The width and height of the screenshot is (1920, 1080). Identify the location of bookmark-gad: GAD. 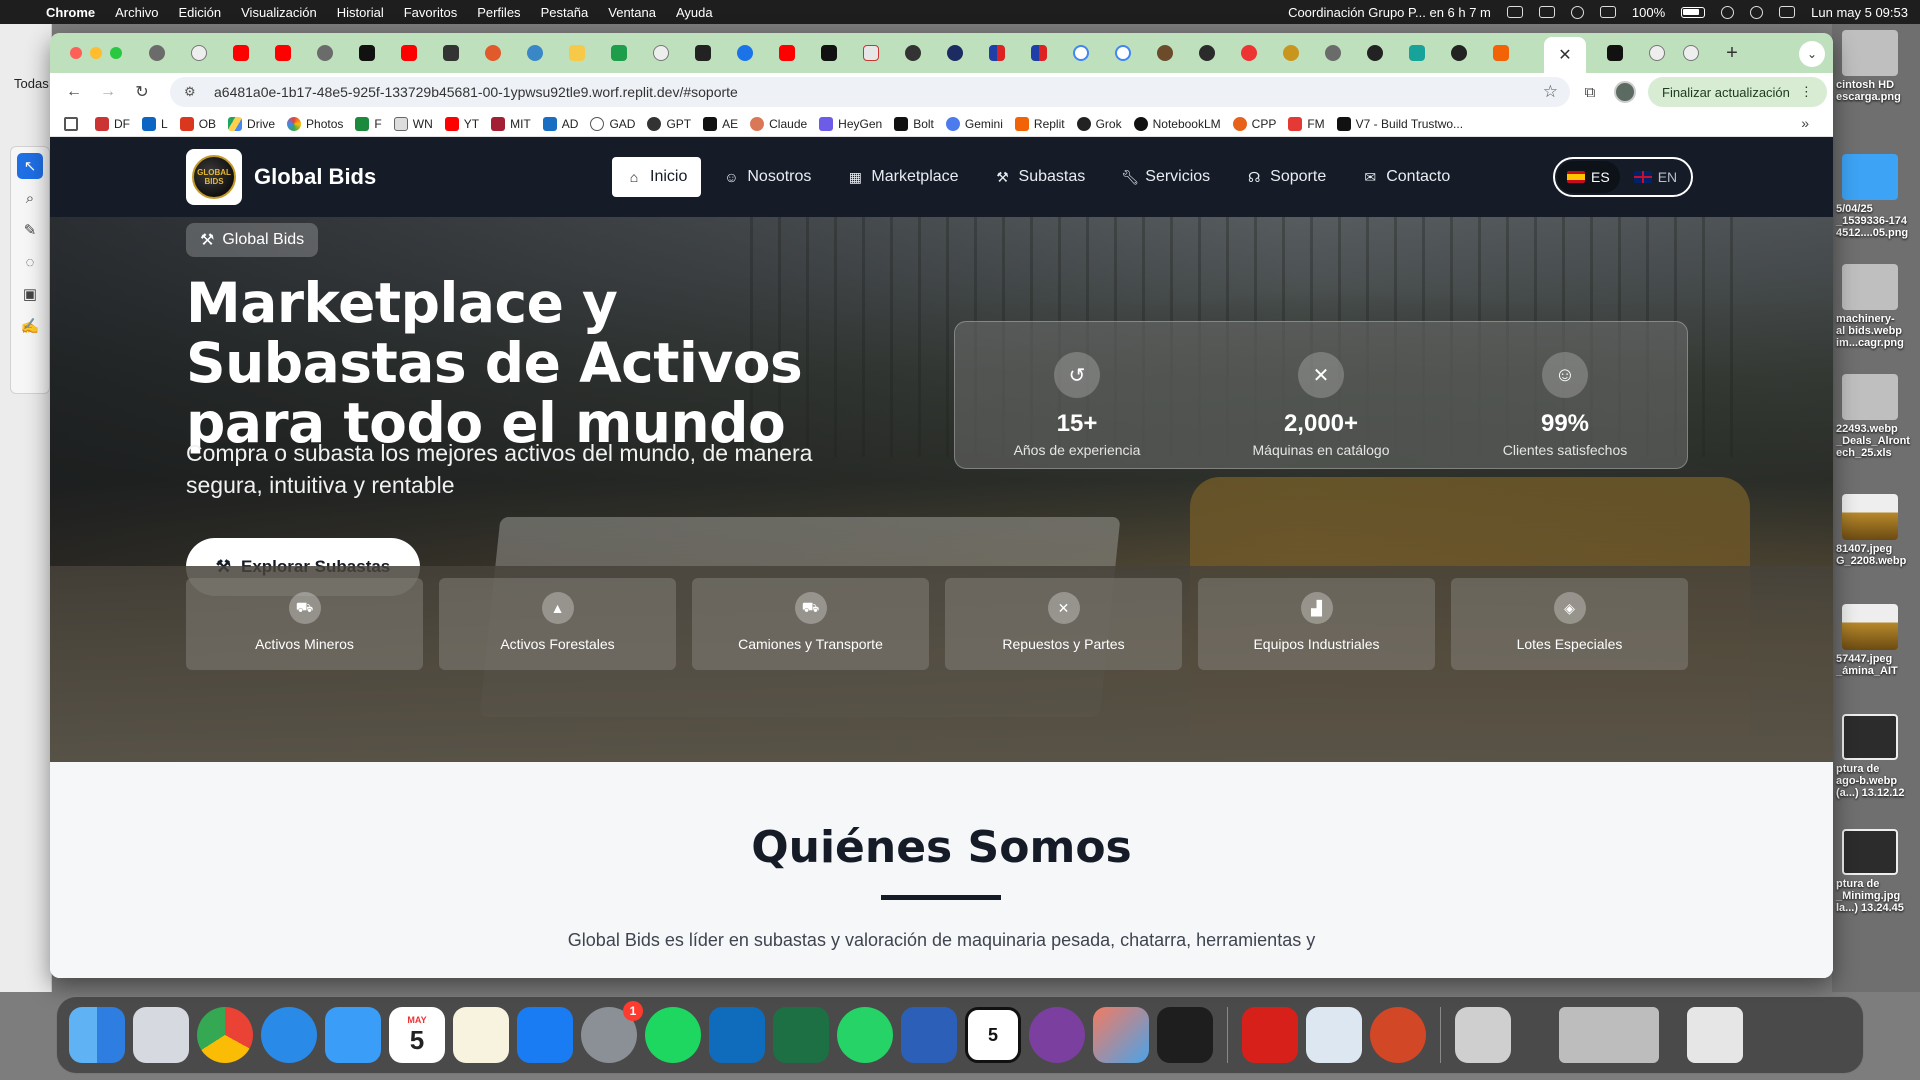
(612, 123).